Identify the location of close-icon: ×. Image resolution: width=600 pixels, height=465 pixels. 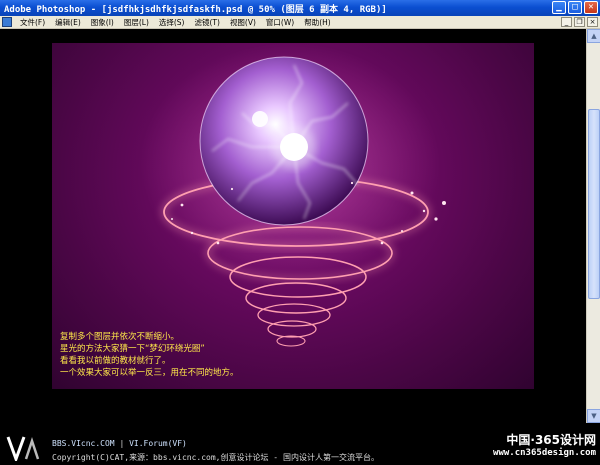
(592, 21).